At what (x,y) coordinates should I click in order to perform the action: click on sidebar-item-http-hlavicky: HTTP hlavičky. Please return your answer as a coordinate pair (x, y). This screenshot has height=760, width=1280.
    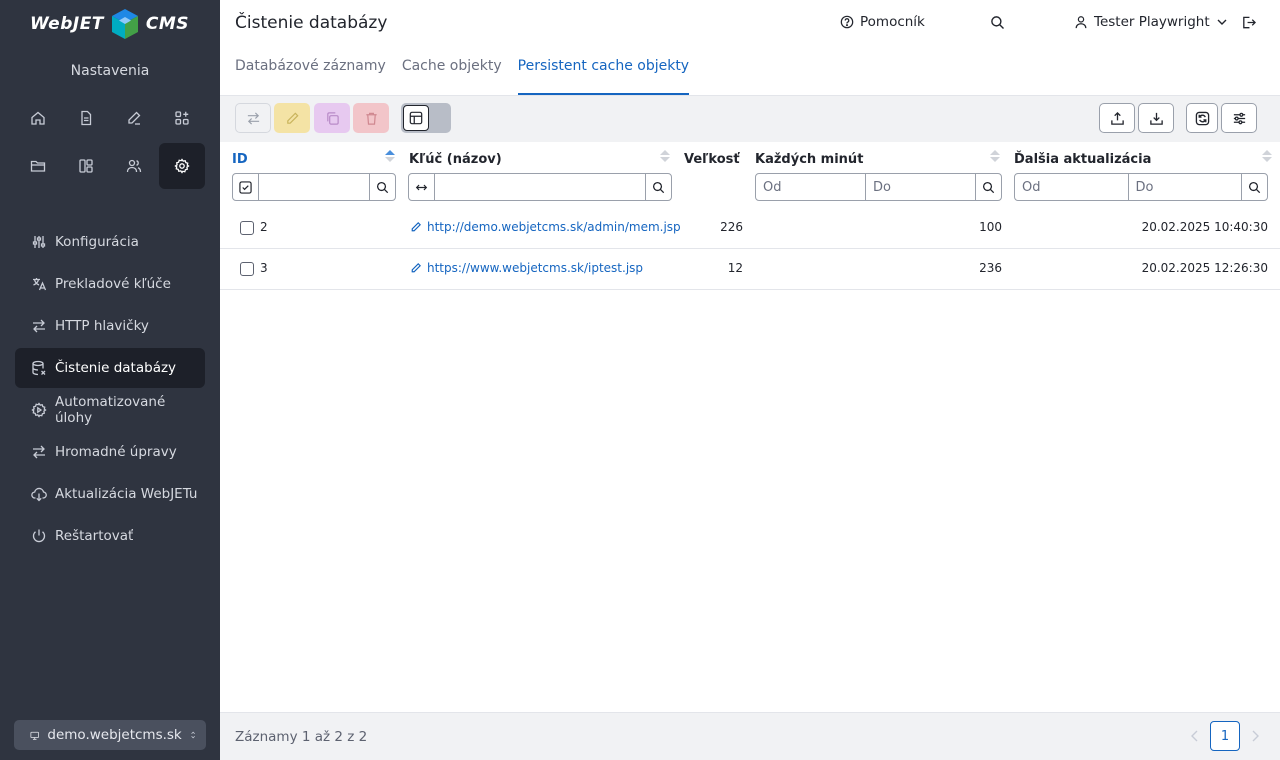
    Looking at the image, I should click on (110, 326).